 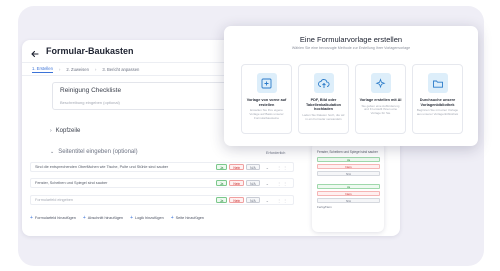 What do you see at coordinates (51, 131) in the screenshot?
I see `chevron-right-icon: ›` at bounding box center [51, 131].